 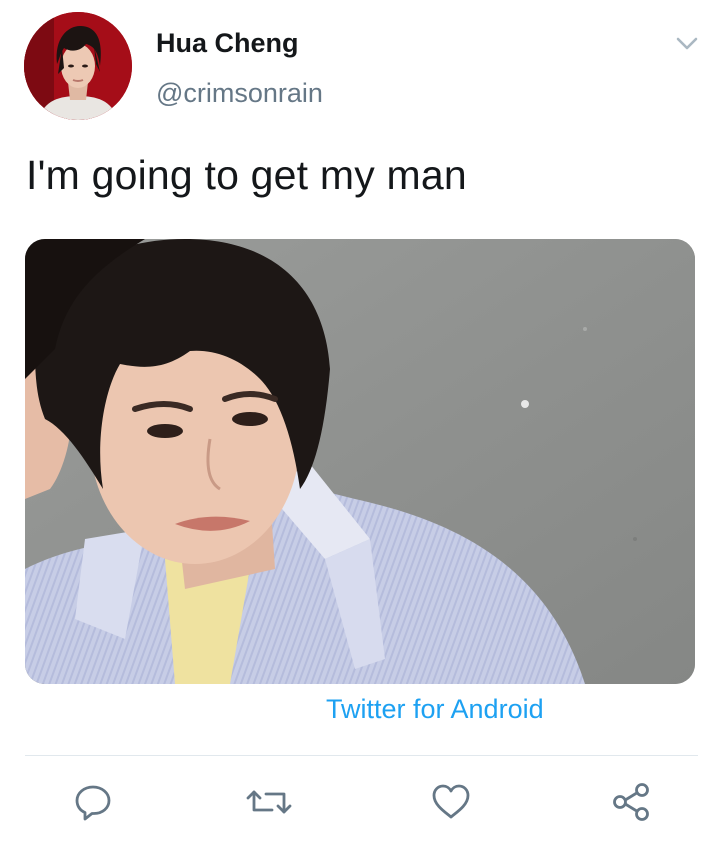 I want to click on avatar-image, so click(x=78, y=66).